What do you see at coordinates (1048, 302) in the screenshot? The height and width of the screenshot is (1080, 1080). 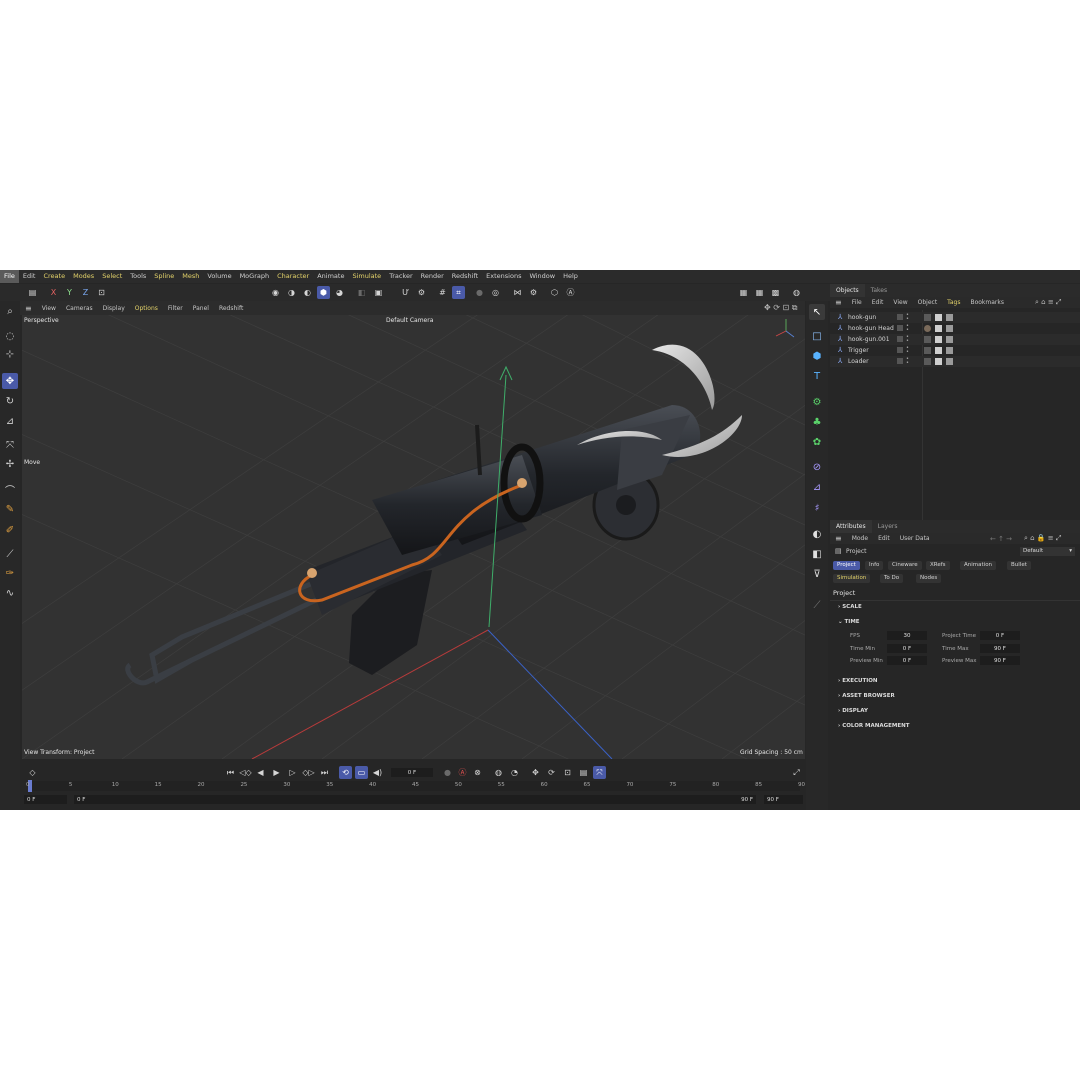 I see `search-icon: ⌕ ⌂ ≡ ⤢` at bounding box center [1048, 302].